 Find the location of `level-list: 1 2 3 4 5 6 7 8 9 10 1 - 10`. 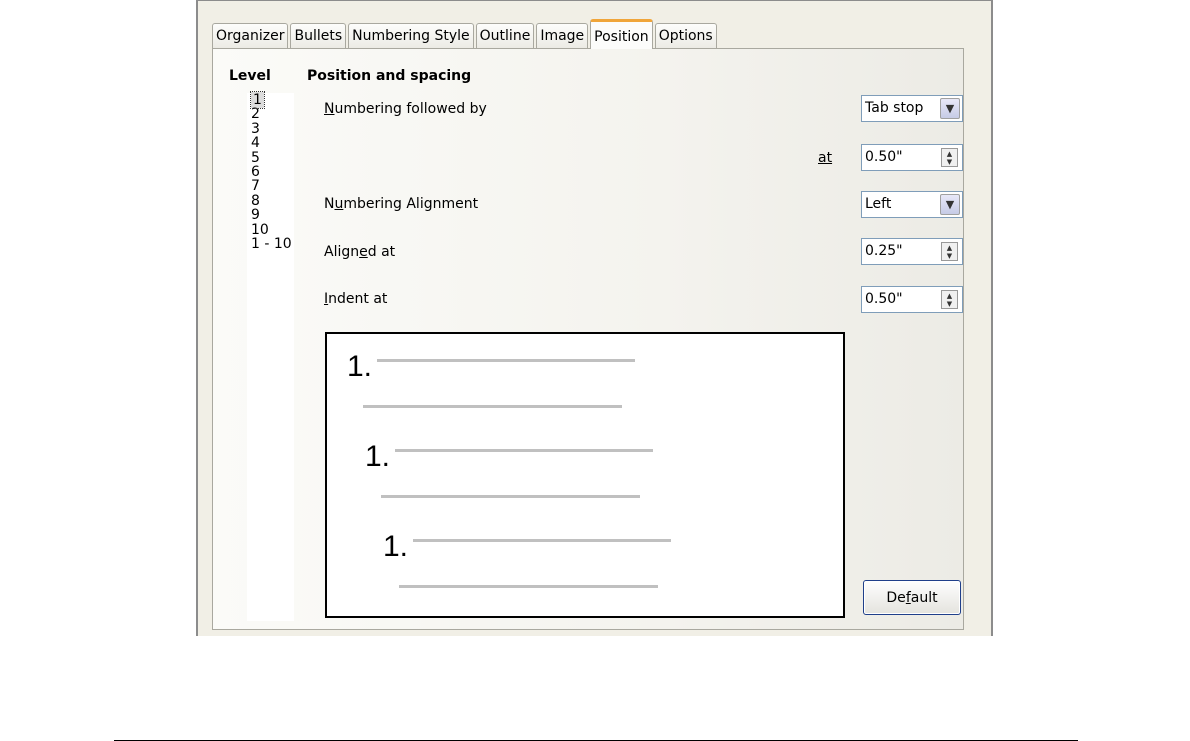

level-list: 1 2 3 4 5 6 7 8 9 10 1 - 10 is located at coordinates (270, 356).